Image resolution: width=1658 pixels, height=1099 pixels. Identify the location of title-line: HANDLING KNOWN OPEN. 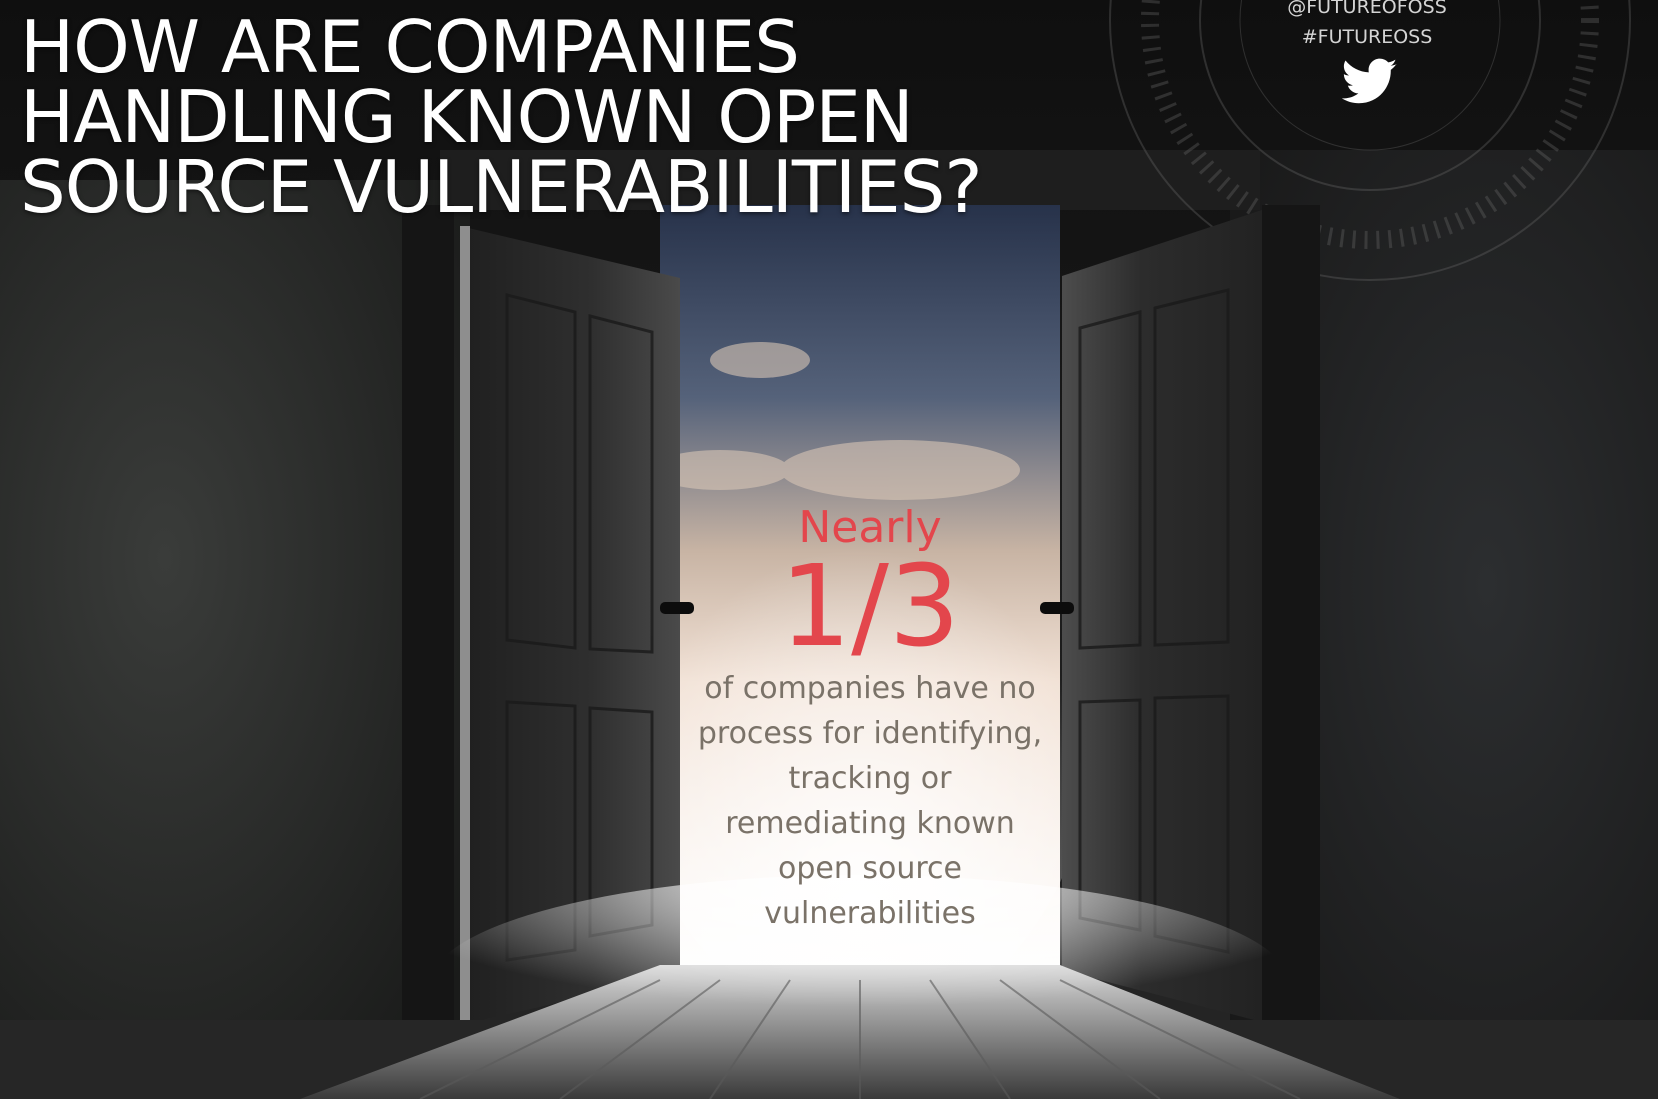
(467, 117).